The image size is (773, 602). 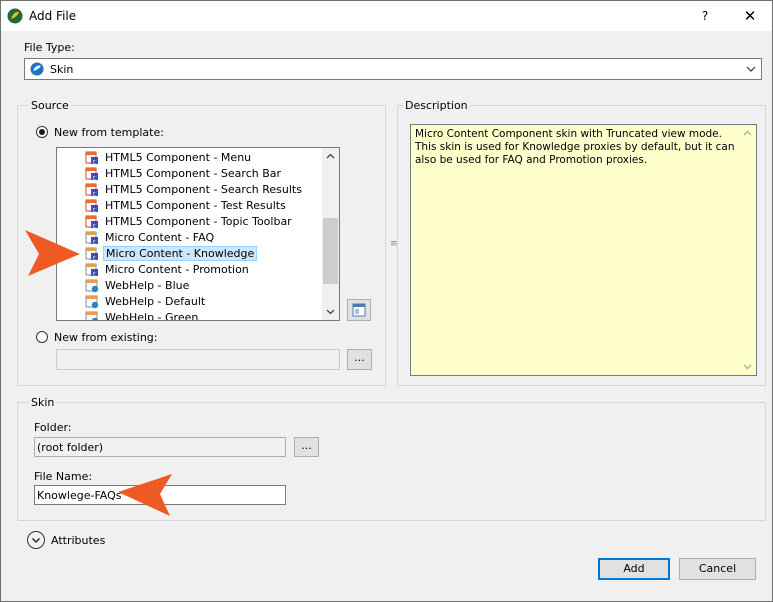 What do you see at coordinates (79, 495) in the screenshot?
I see `file-name-value: Knowlege-FAQs` at bounding box center [79, 495].